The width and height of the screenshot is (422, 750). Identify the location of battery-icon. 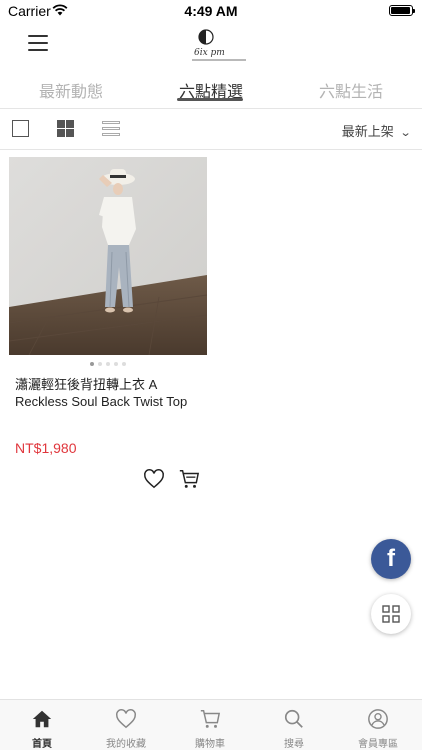
(402, 10).